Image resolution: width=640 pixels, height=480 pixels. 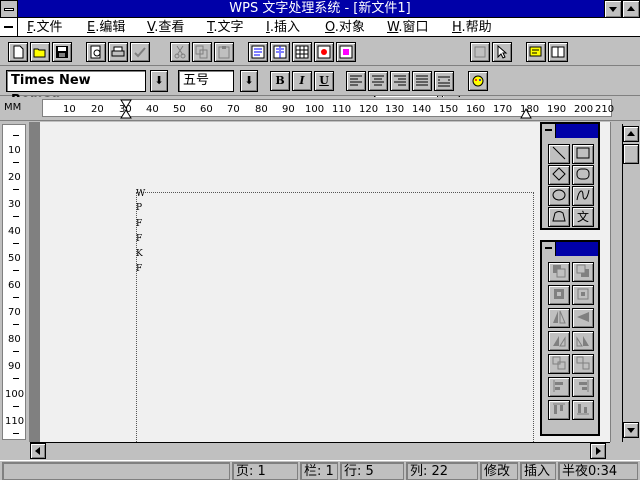 I want to click on menu-help: H.帮助, so click(x=472, y=27).